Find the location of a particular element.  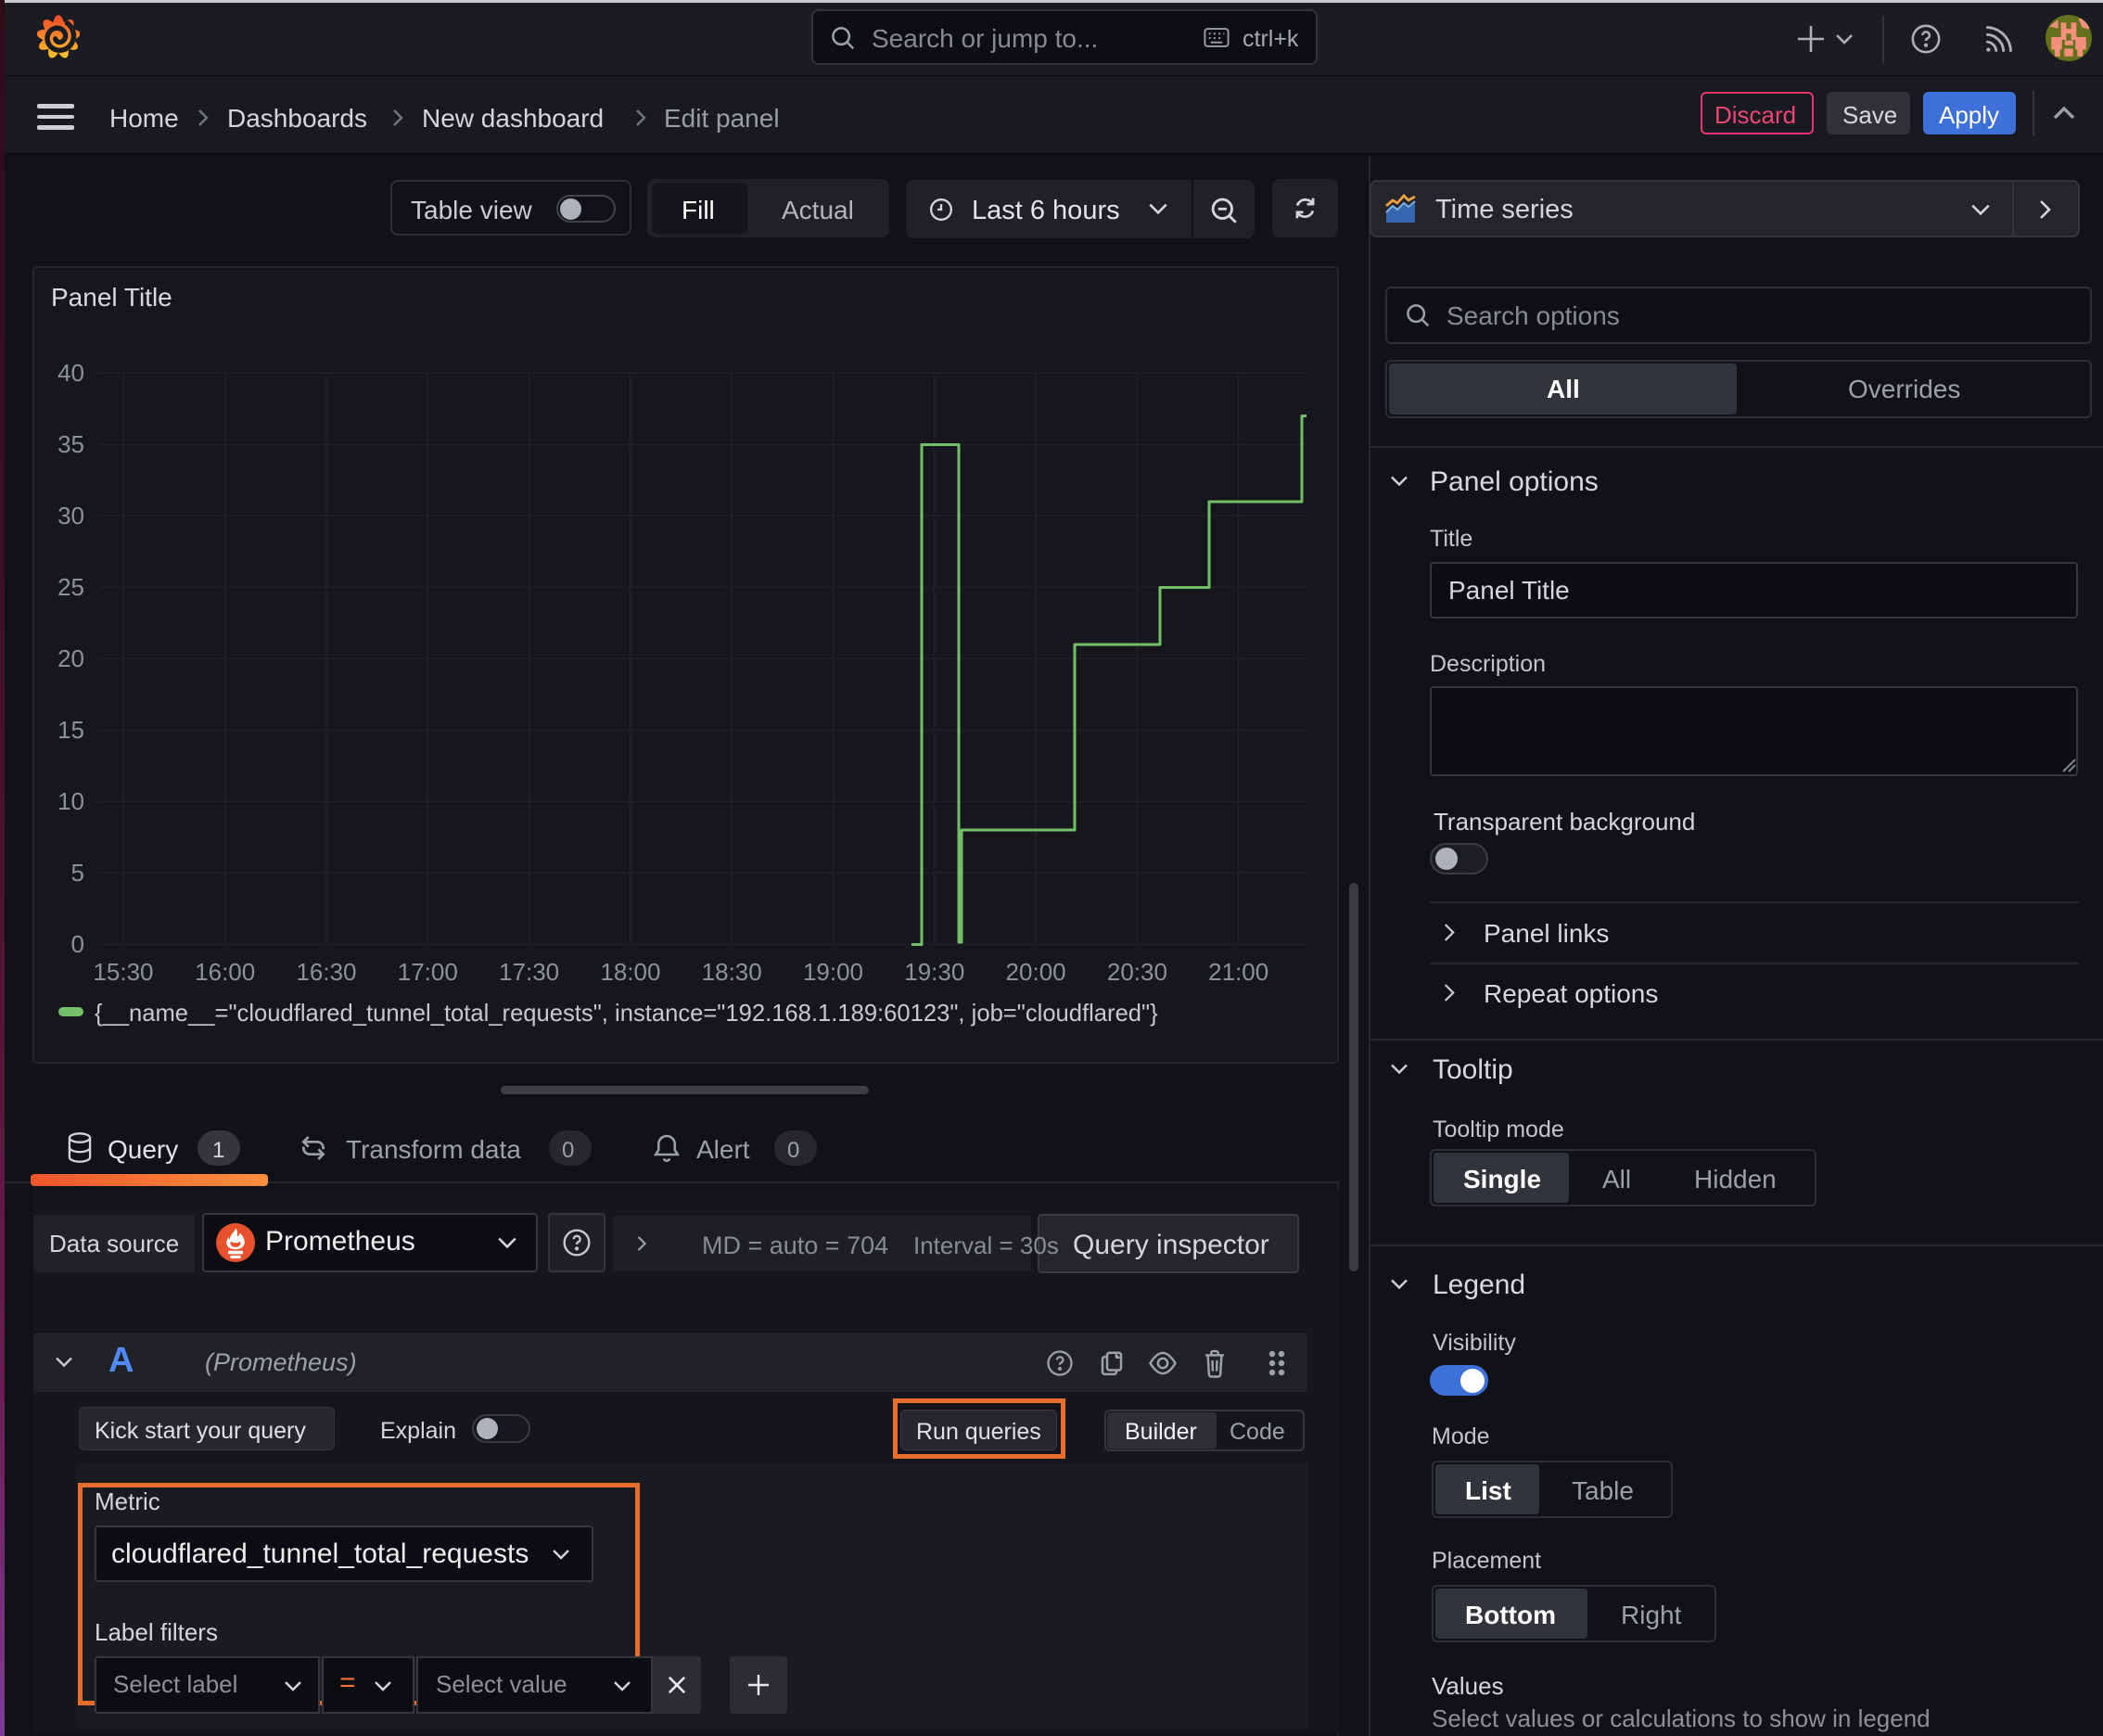

svg-text: 21:00 is located at coordinates (1238, 972).